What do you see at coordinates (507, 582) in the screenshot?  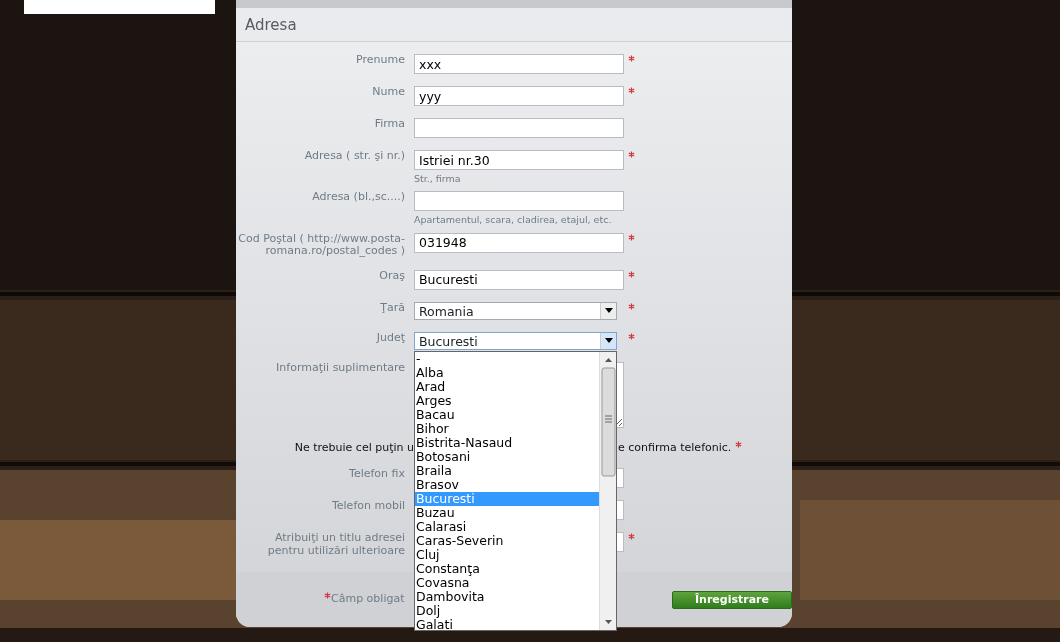 I see `dropdown-option: Covasna` at bounding box center [507, 582].